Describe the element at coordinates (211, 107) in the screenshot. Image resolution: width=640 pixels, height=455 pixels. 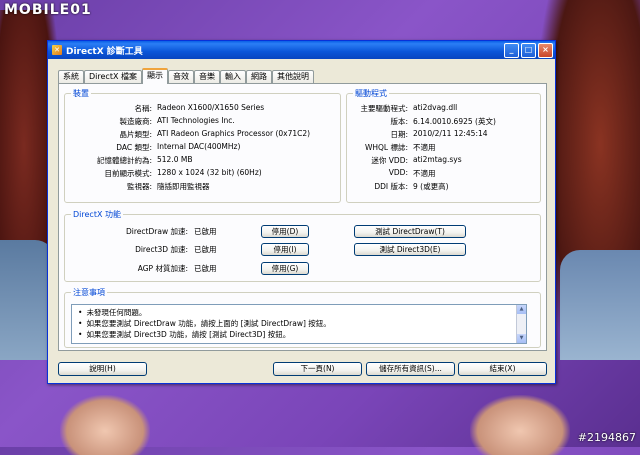
I see `device-name-value: Radeon X1600/X1650 Series` at that location.